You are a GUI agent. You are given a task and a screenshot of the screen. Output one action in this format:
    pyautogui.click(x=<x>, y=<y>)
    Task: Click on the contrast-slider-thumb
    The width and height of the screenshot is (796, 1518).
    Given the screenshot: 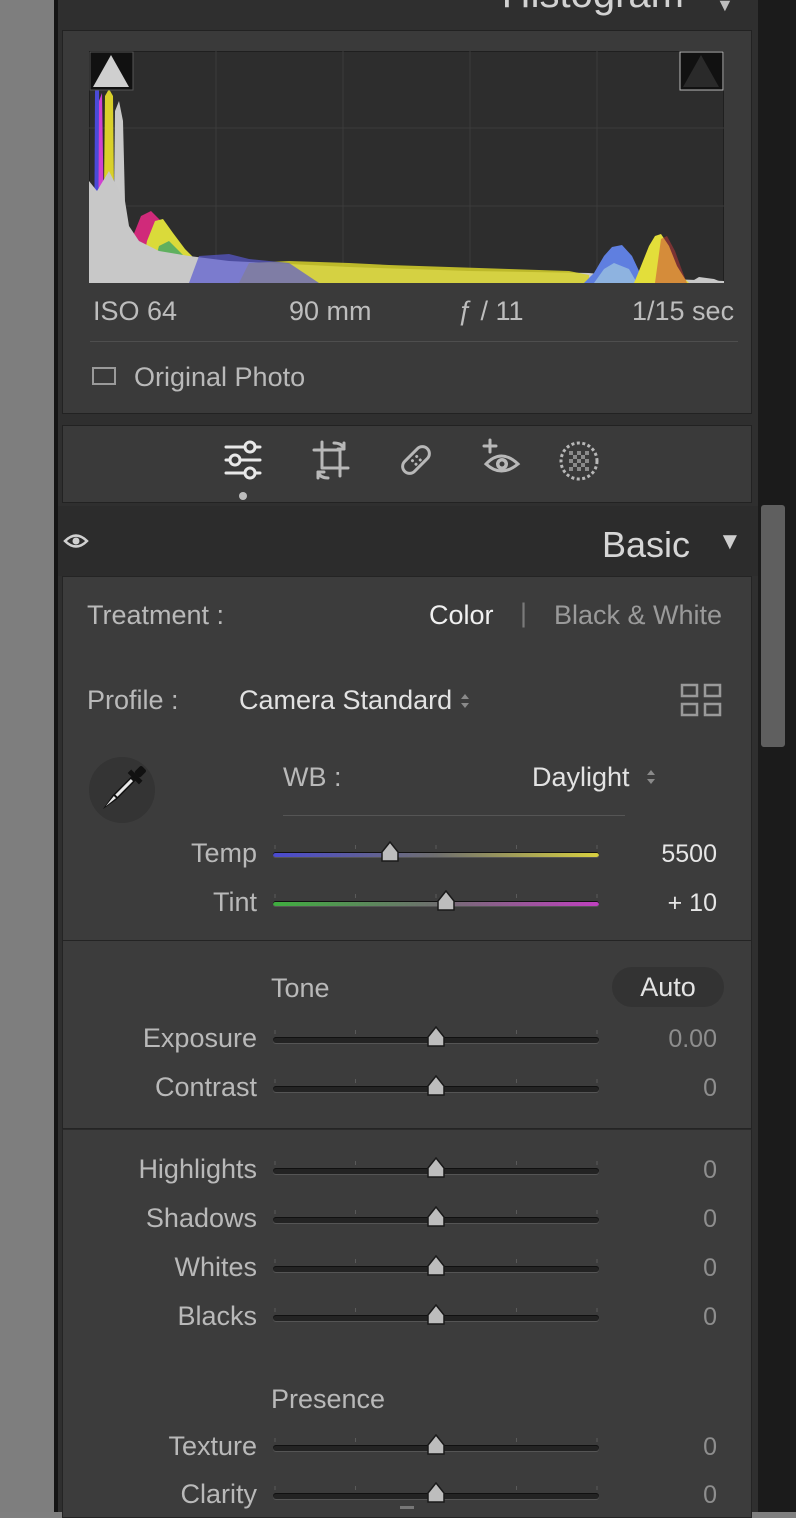 What is the action you would take?
    pyautogui.click(x=436, y=1086)
    